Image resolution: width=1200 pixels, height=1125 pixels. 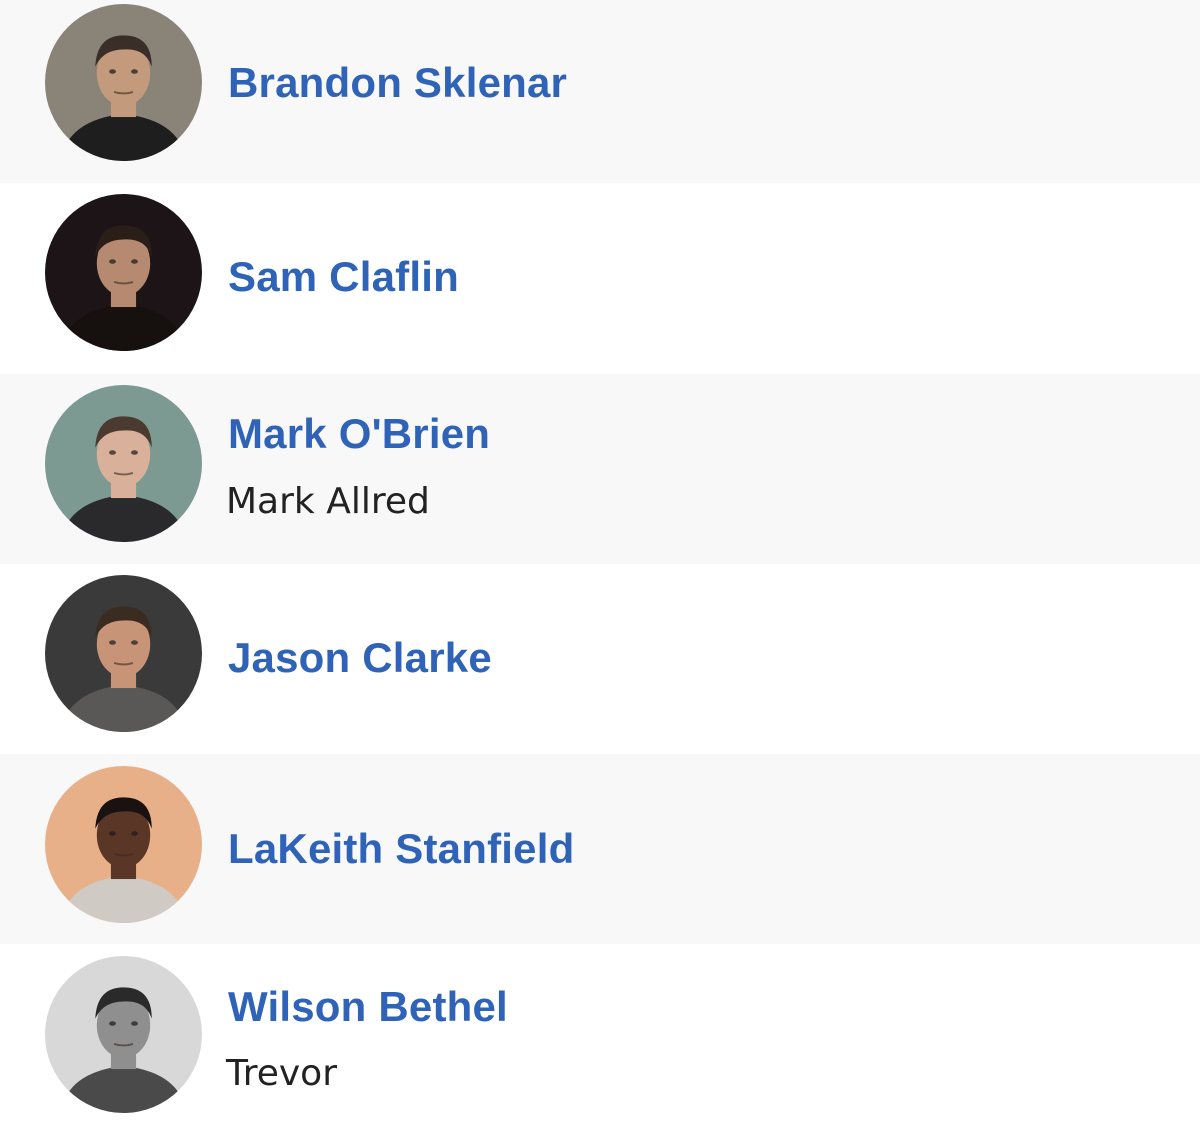 I want to click on character-name: Trevor, so click(x=281, y=1073).